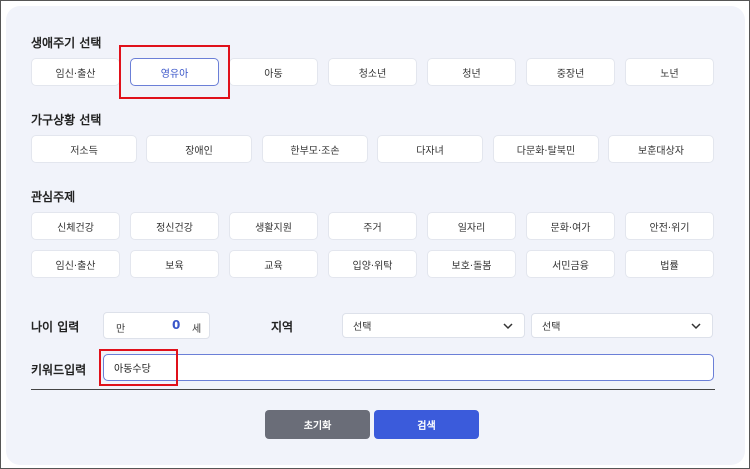 Image resolution: width=750 pixels, height=469 pixels. What do you see at coordinates (408, 367) in the screenshot?
I see `keyword-input: 아동수당` at bounding box center [408, 367].